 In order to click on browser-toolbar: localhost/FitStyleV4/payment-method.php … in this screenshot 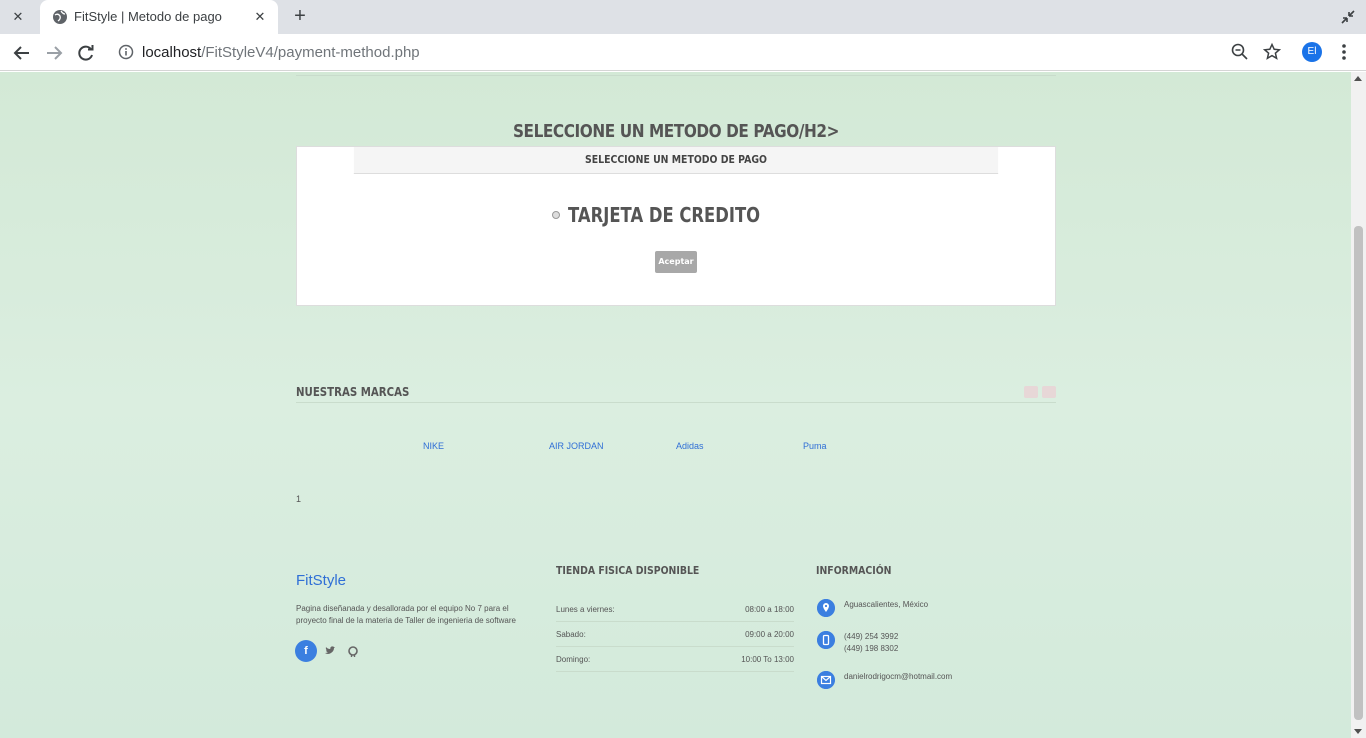, I will do `click(683, 52)`.